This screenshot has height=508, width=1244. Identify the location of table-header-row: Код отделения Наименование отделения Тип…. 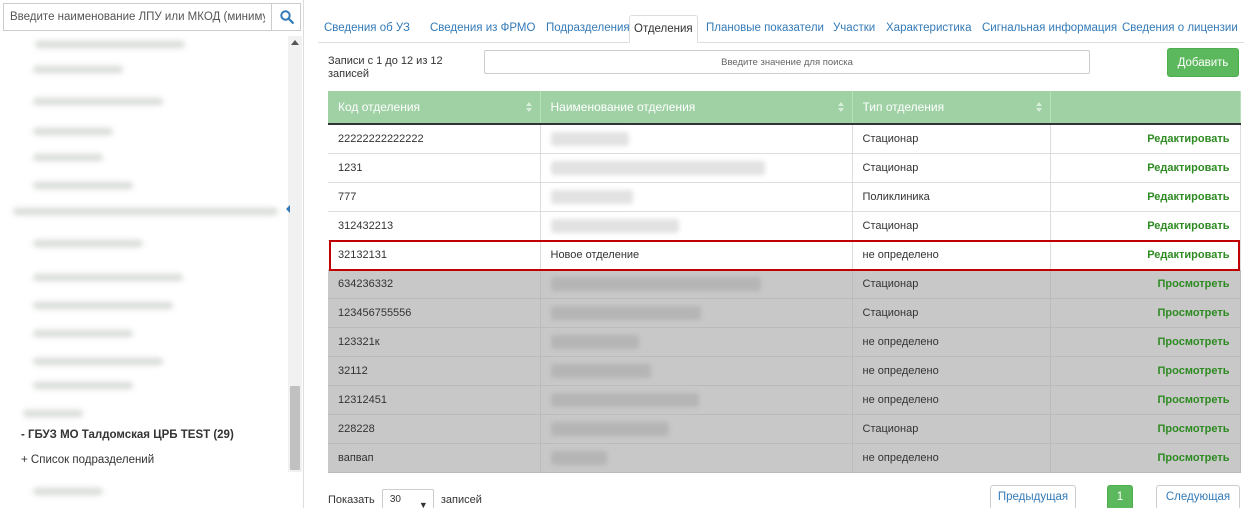
(784, 108).